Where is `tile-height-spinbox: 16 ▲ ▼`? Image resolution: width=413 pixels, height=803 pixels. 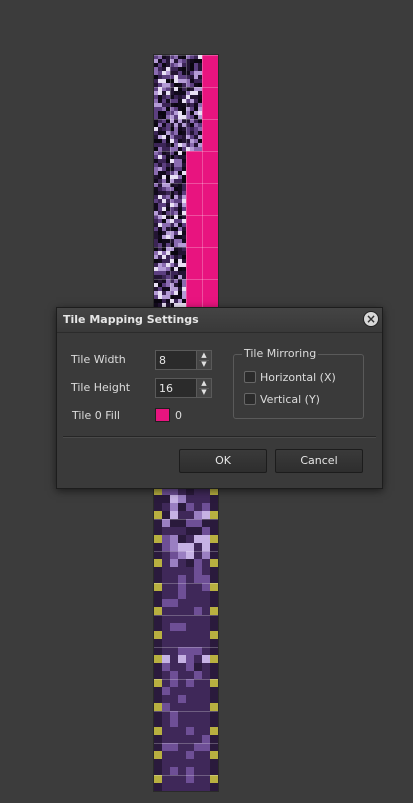 tile-height-spinbox: 16 ▲ ▼ is located at coordinates (183, 388).